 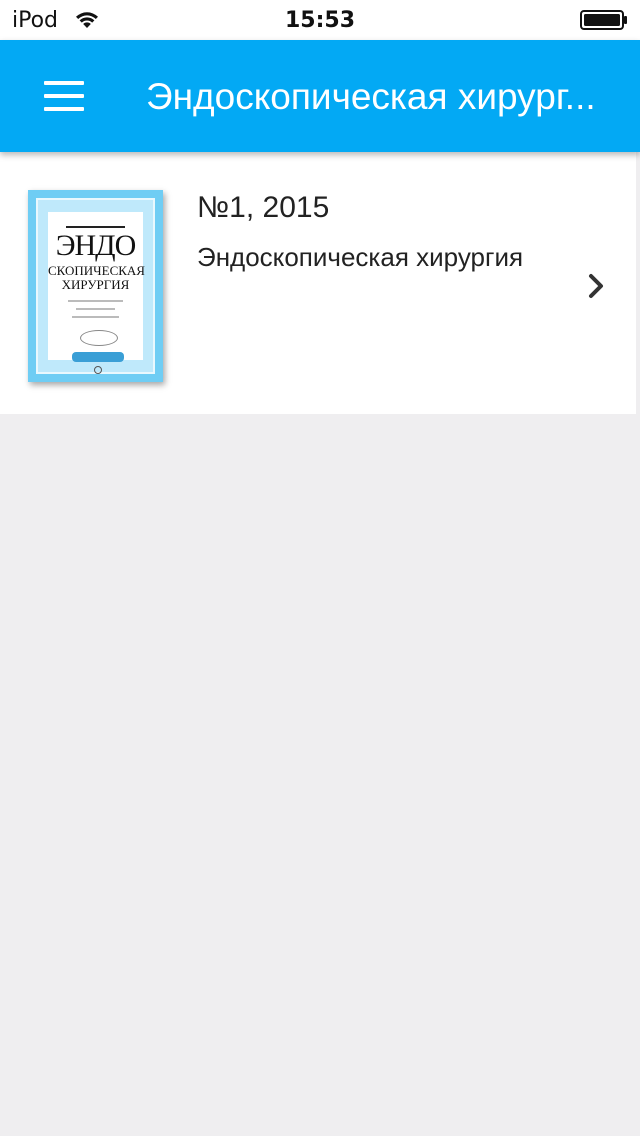 What do you see at coordinates (96, 245) in the screenshot?
I see `cover-logo-top: ЭНДО` at bounding box center [96, 245].